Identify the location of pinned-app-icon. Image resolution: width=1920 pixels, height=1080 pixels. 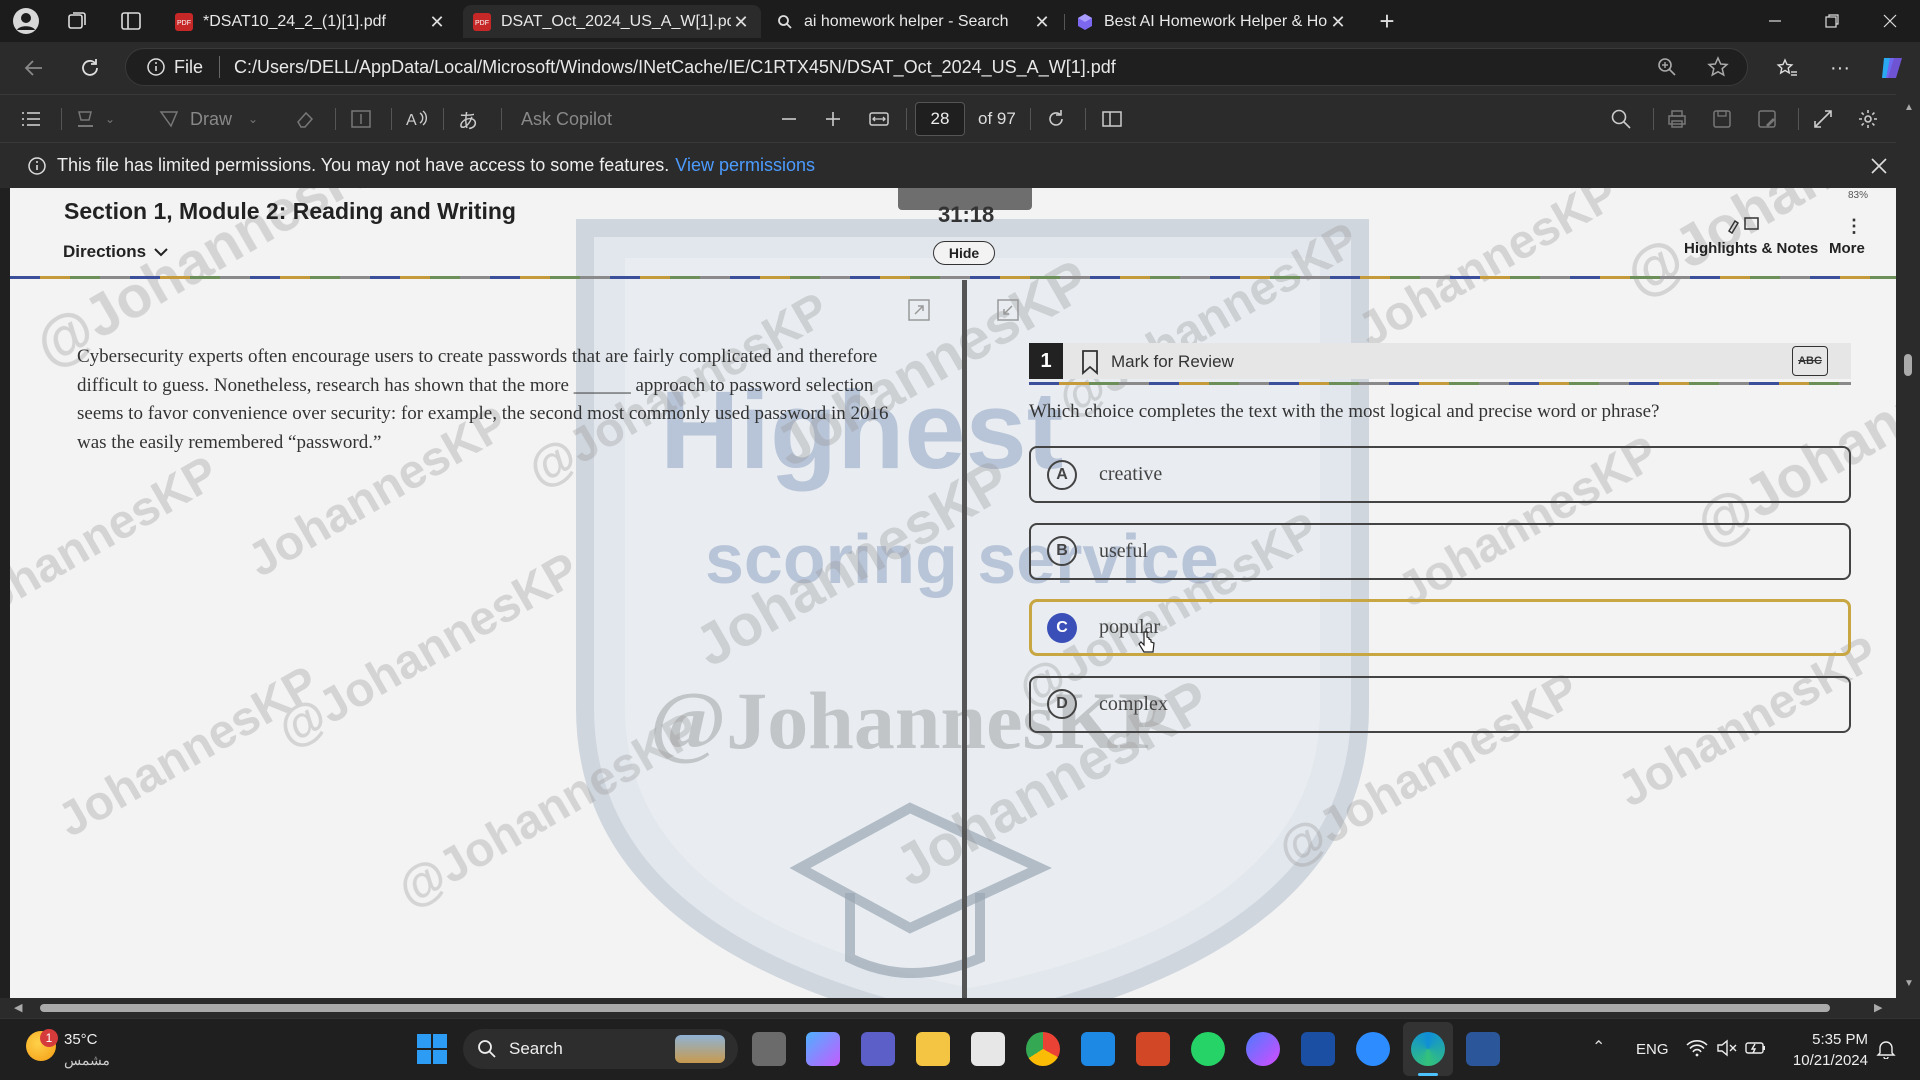
(1318, 1049).